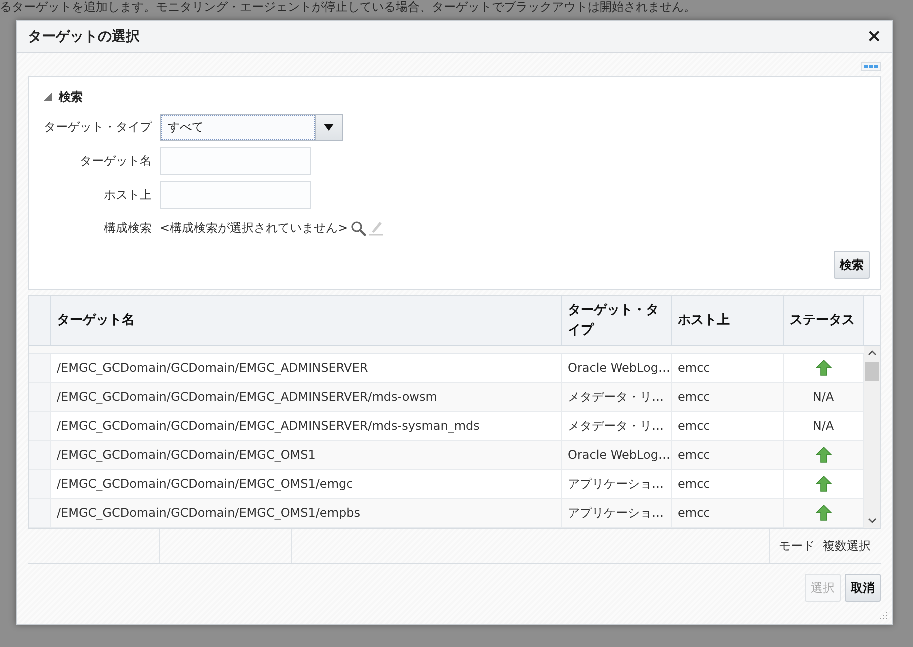 The width and height of the screenshot is (913, 647). What do you see at coordinates (852, 265) in the screenshot?
I see `search-button: 検索` at bounding box center [852, 265].